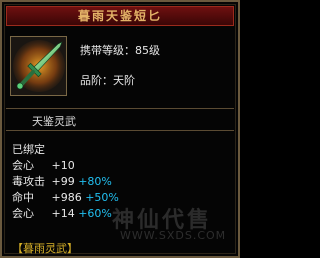 The height and width of the screenshot is (258, 320). What do you see at coordinates (66, 197) in the screenshot?
I see `stat-value: +986` at bounding box center [66, 197].